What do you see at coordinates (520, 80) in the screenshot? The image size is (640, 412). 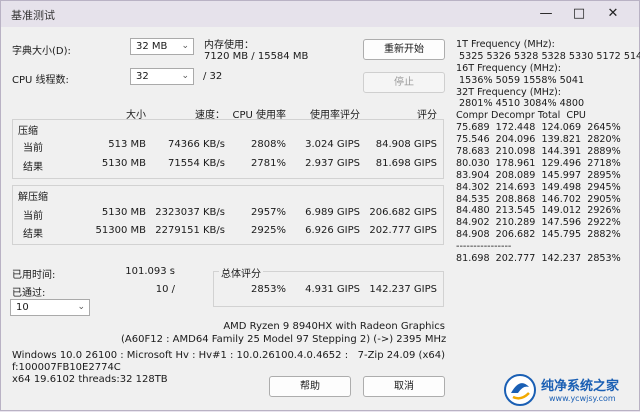 I see `log-line: 1536% 5059 1558% 5041` at bounding box center [520, 80].